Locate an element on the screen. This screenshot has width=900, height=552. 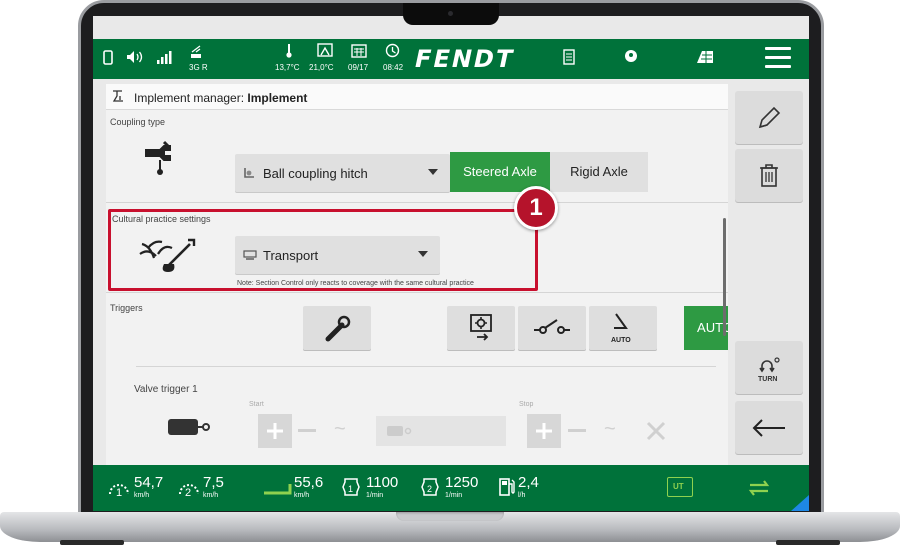
chevron-down-icon is located at coordinates (433, 172).